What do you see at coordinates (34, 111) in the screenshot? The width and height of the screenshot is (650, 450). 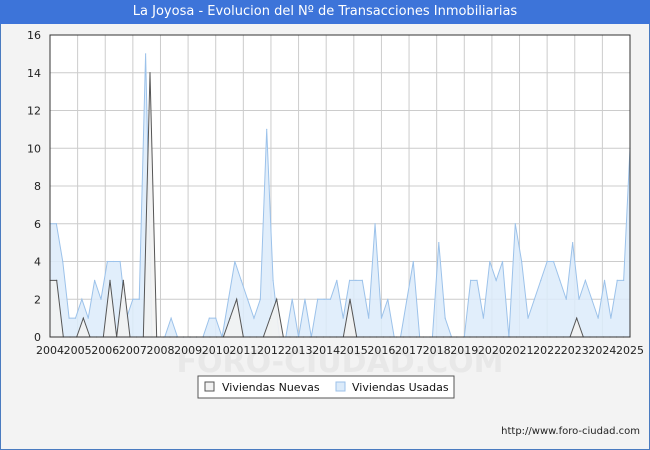 I see `y-tick-label: 12` at bounding box center [34, 111].